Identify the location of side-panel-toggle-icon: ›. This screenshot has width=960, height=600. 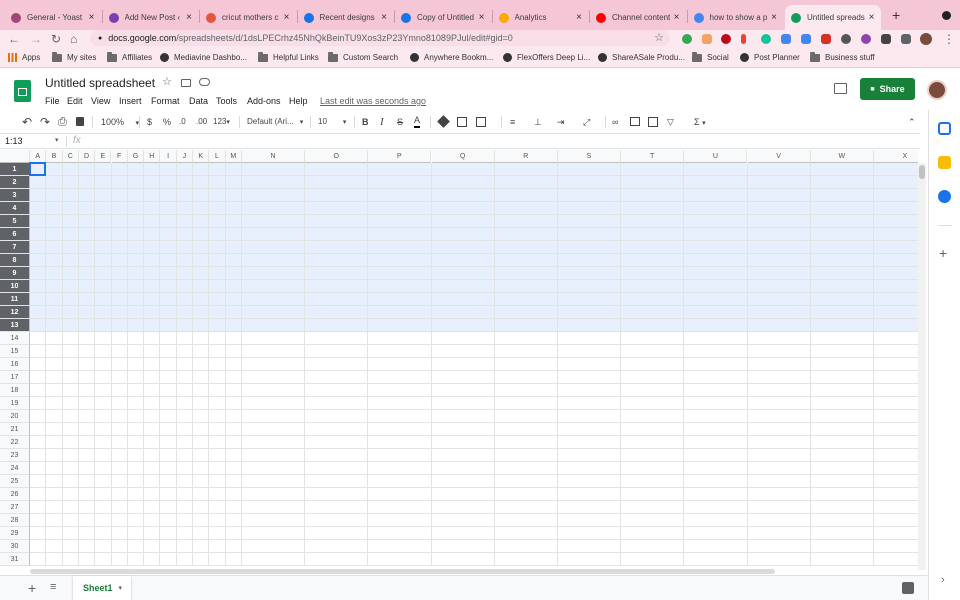
(943, 580).